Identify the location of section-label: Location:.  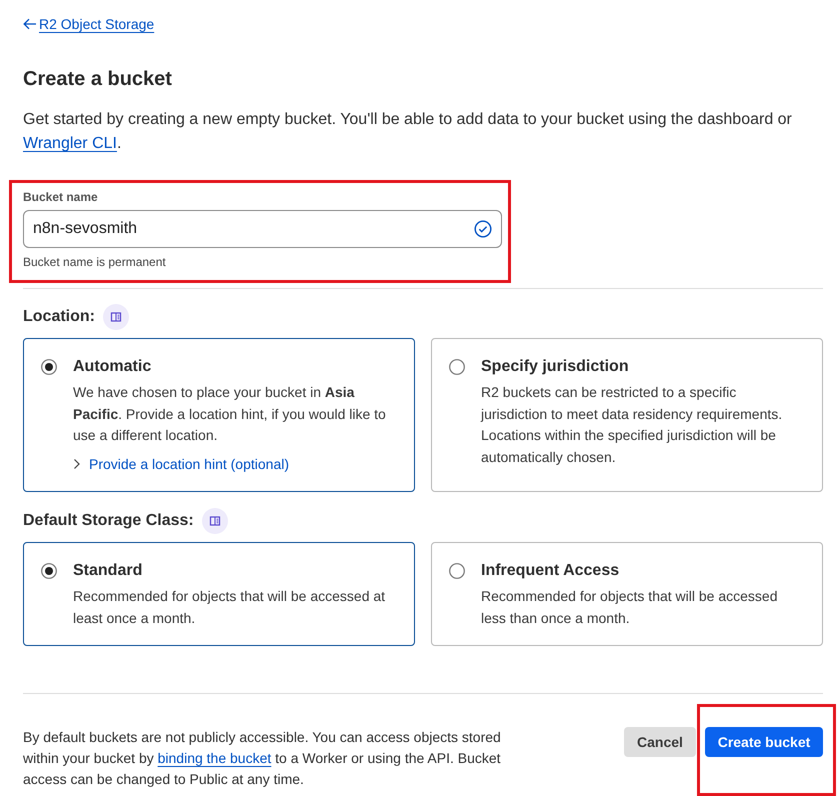
(59, 317).